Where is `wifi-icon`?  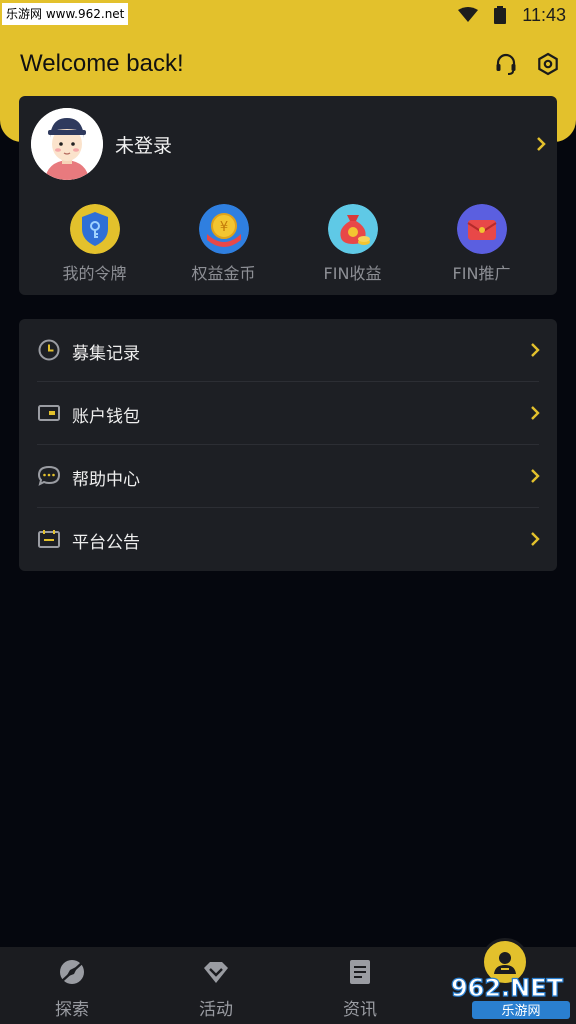
wifi-icon is located at coordinates (468, 14).